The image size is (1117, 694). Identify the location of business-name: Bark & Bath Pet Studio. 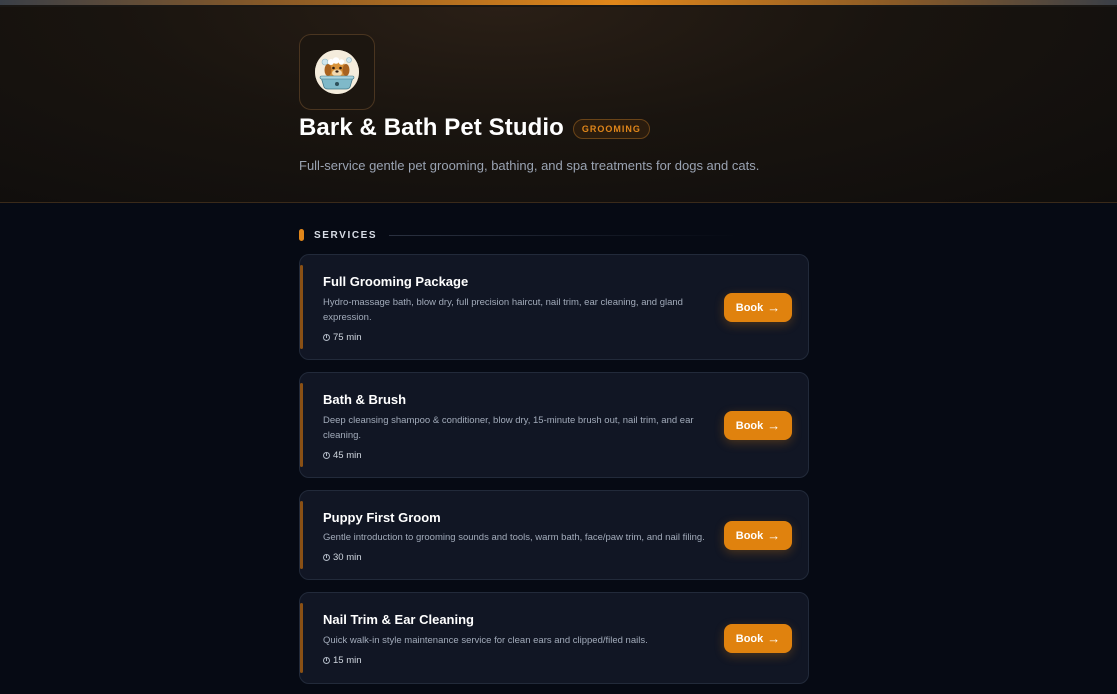
(431, 127).